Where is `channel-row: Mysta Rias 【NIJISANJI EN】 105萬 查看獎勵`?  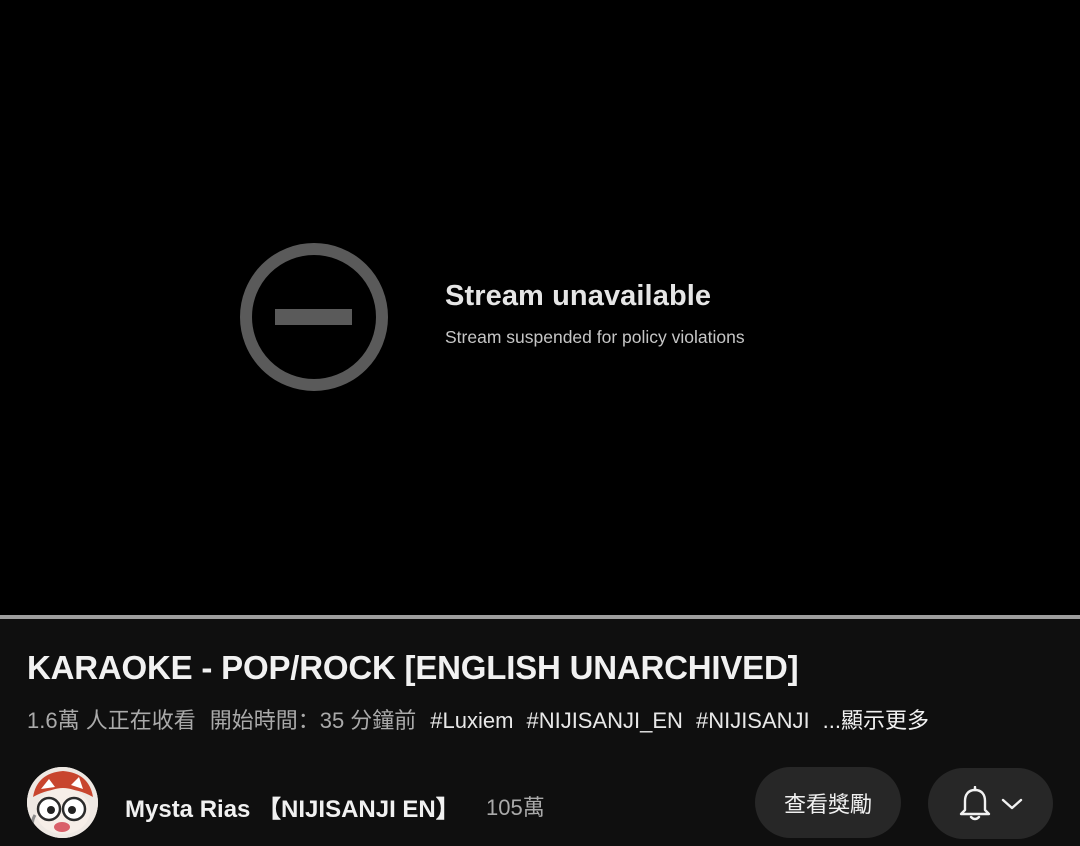
channel-row: Mysta Rias 【NIJISANJI EN】 105萬 查看獎勵 is located at coordinates (540, 803).